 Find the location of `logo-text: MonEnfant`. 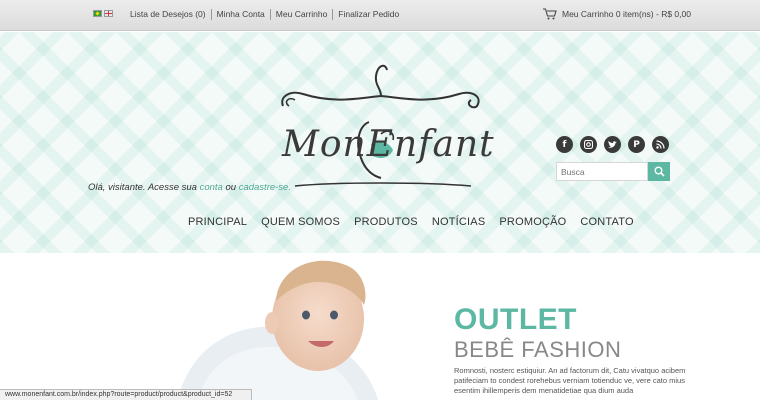

logo-text: MonEnfant is located at coordinates (388, 144).